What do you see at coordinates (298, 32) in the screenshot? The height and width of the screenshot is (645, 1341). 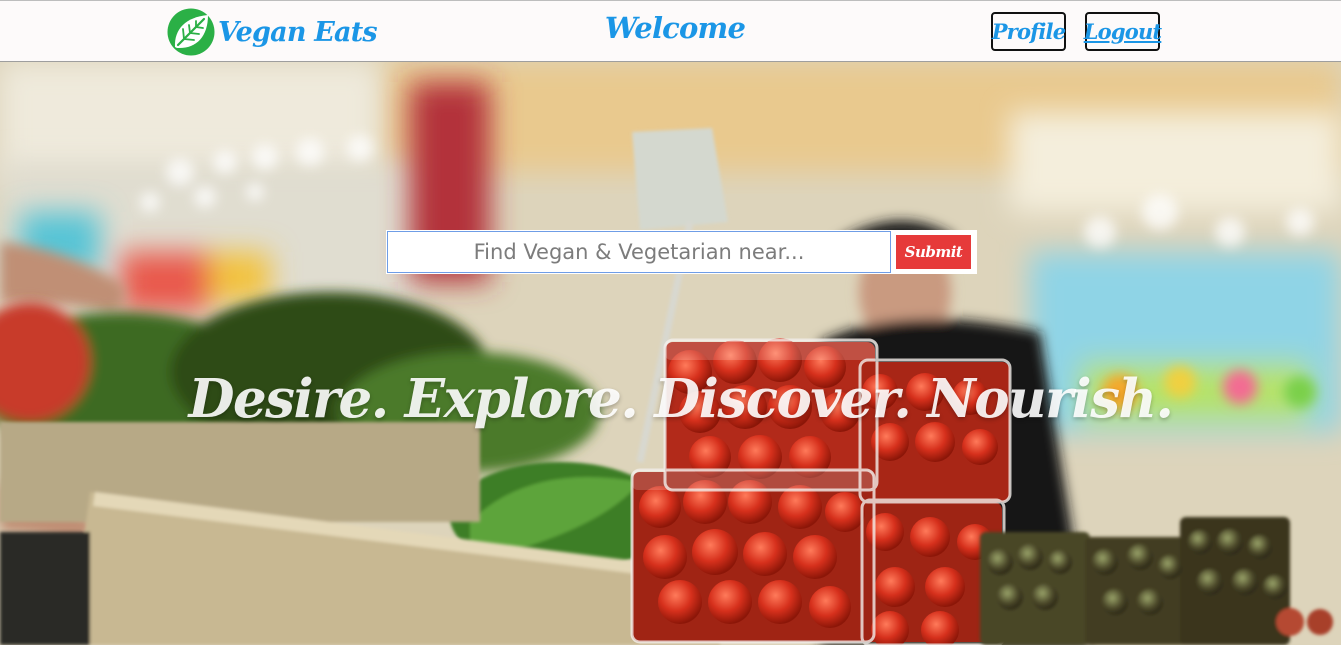 I see `brand-name: Vegan Eats` at bounding box center [298, 32].